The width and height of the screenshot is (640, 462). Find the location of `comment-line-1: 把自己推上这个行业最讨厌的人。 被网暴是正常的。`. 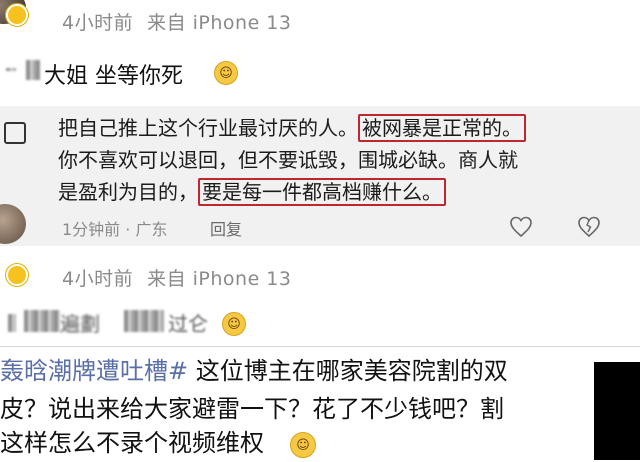

comment-line-1: 把自己推上这个行业最讨厌的人。 被网暴是正常的。 is located at coordinates (292, 128).